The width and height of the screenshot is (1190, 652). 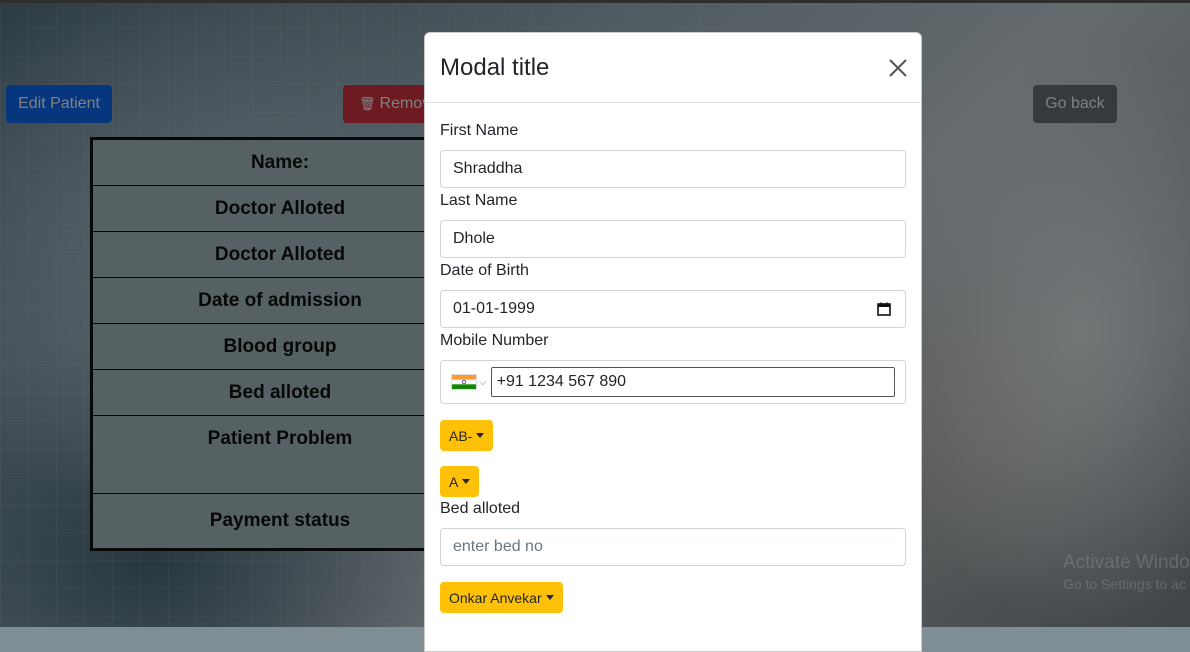 I want to click on last-name-input, so click(x=673, y=239).